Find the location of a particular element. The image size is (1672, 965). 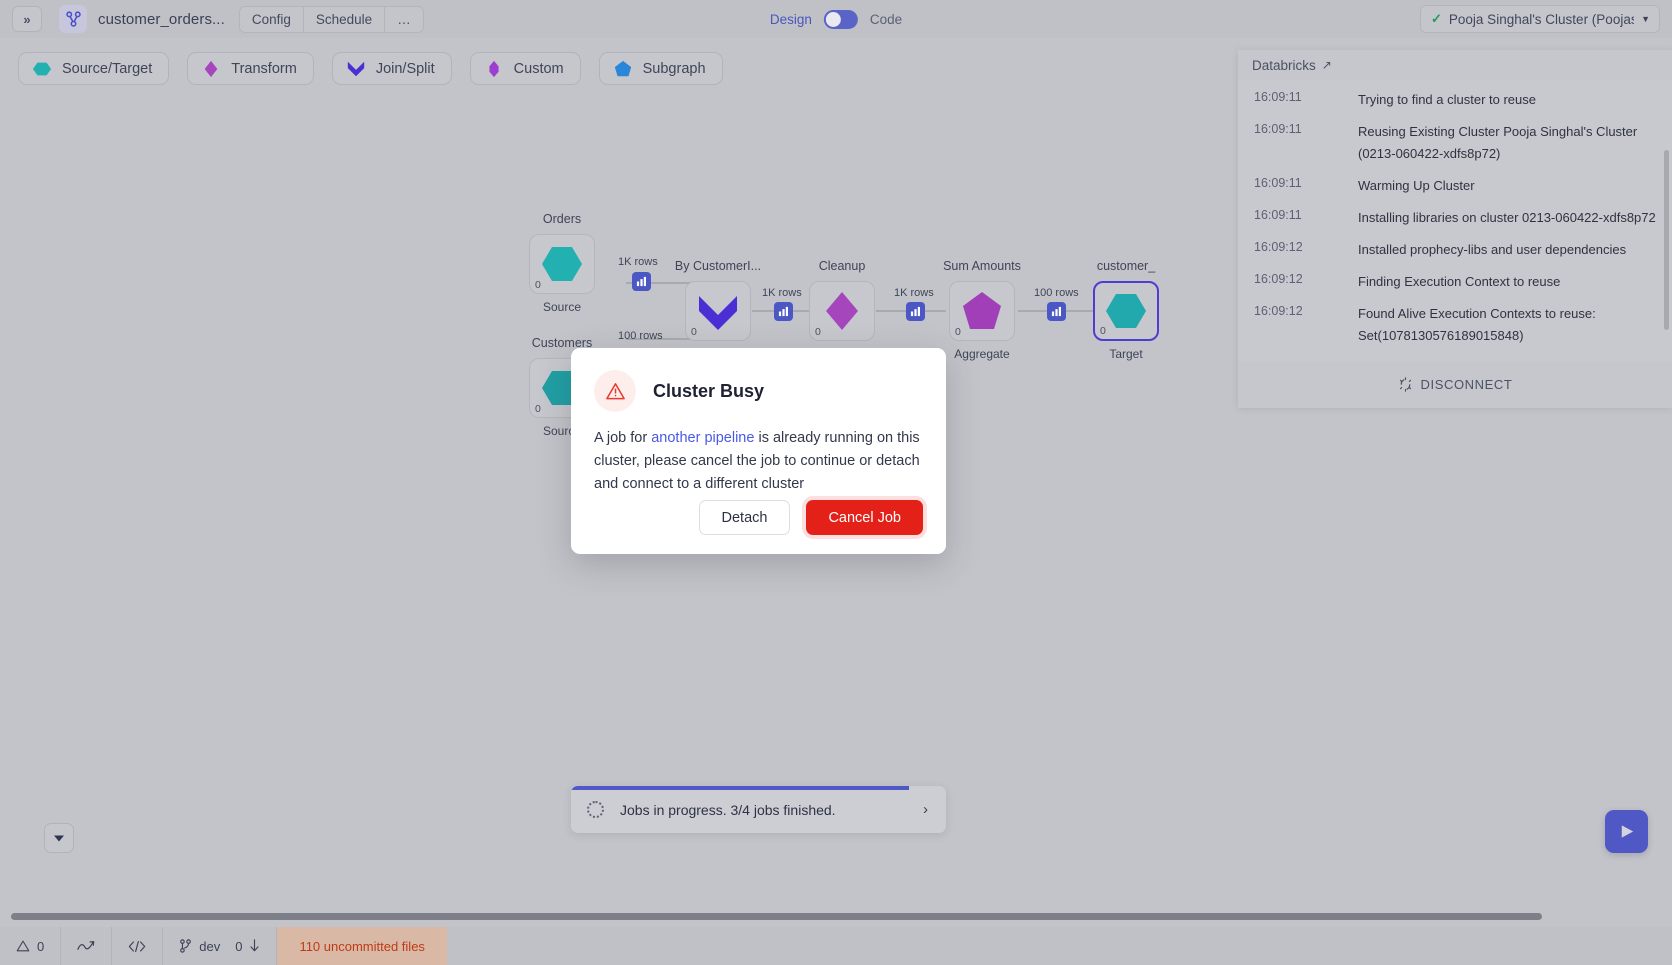

graph-node-orders: Orders 0 Source is located at coordinates (562, 263).